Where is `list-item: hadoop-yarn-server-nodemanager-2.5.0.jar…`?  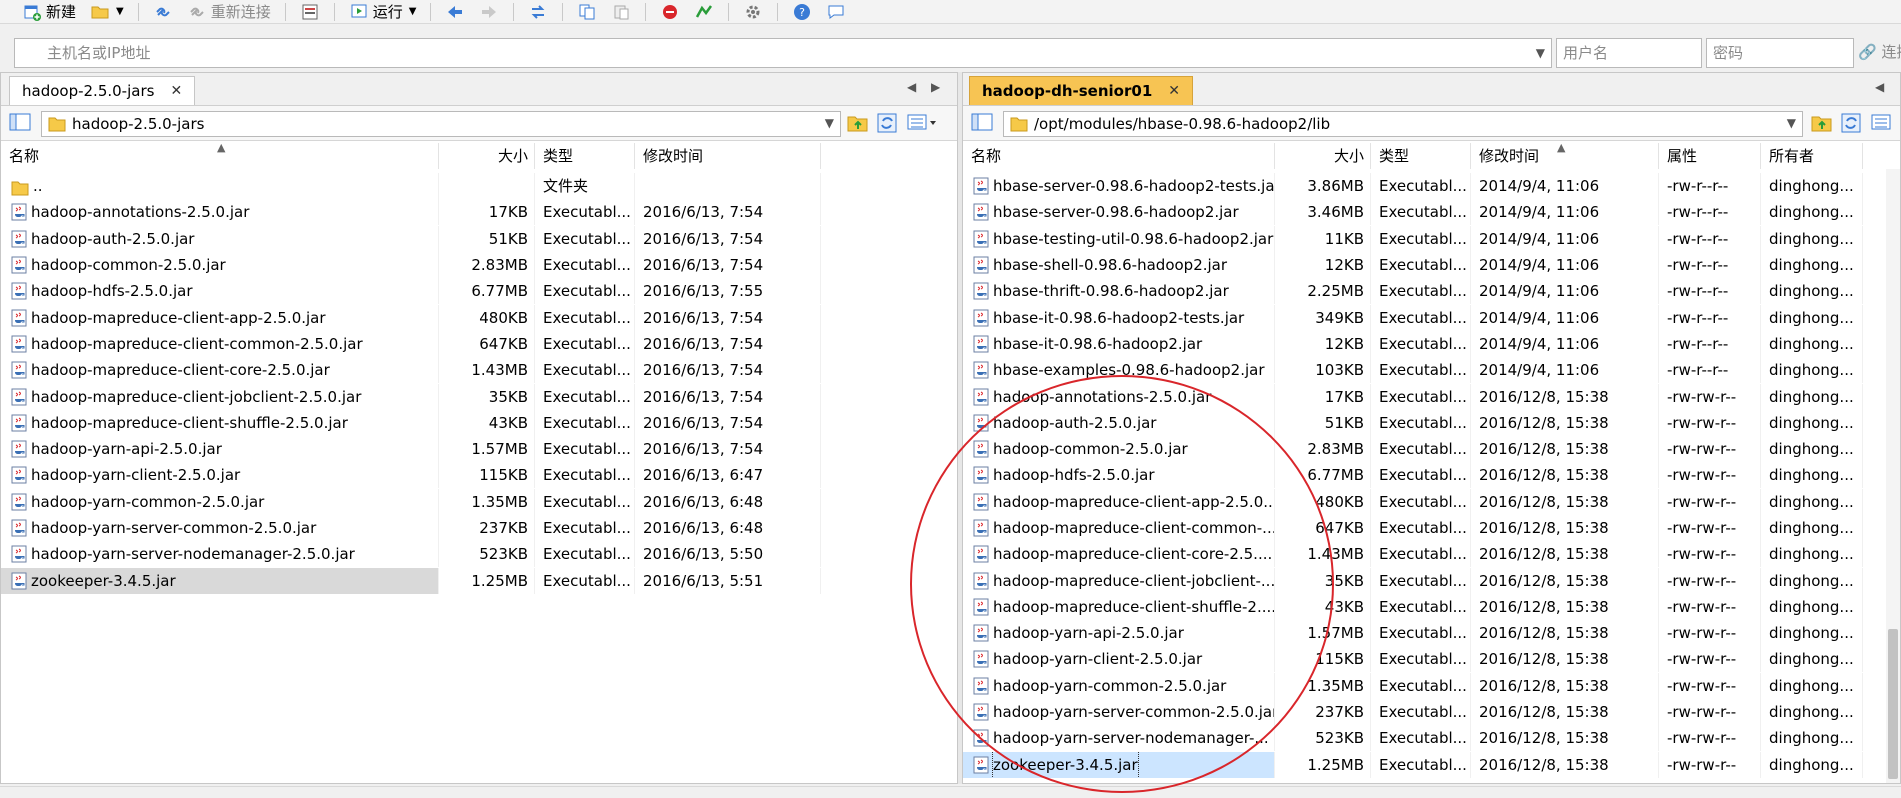
list-item: hadoop-yarn-server-nodemanager-2.5.0.jar… is located at coordinates (479, 554).